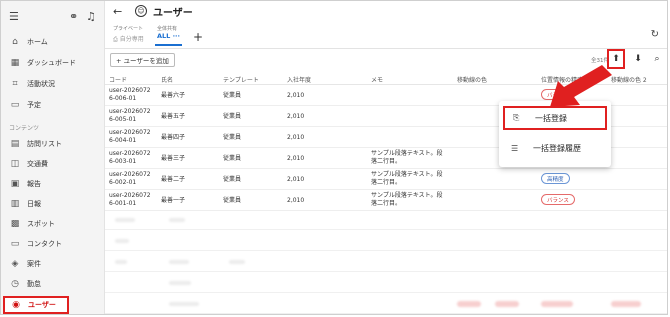 The width and height of the screenshot is (670, 317). What do you see at coordinates (130, 157) in the screenshot?
I see `cell-code: user-2026072 6-003-01` at bounding box center [130, 157].